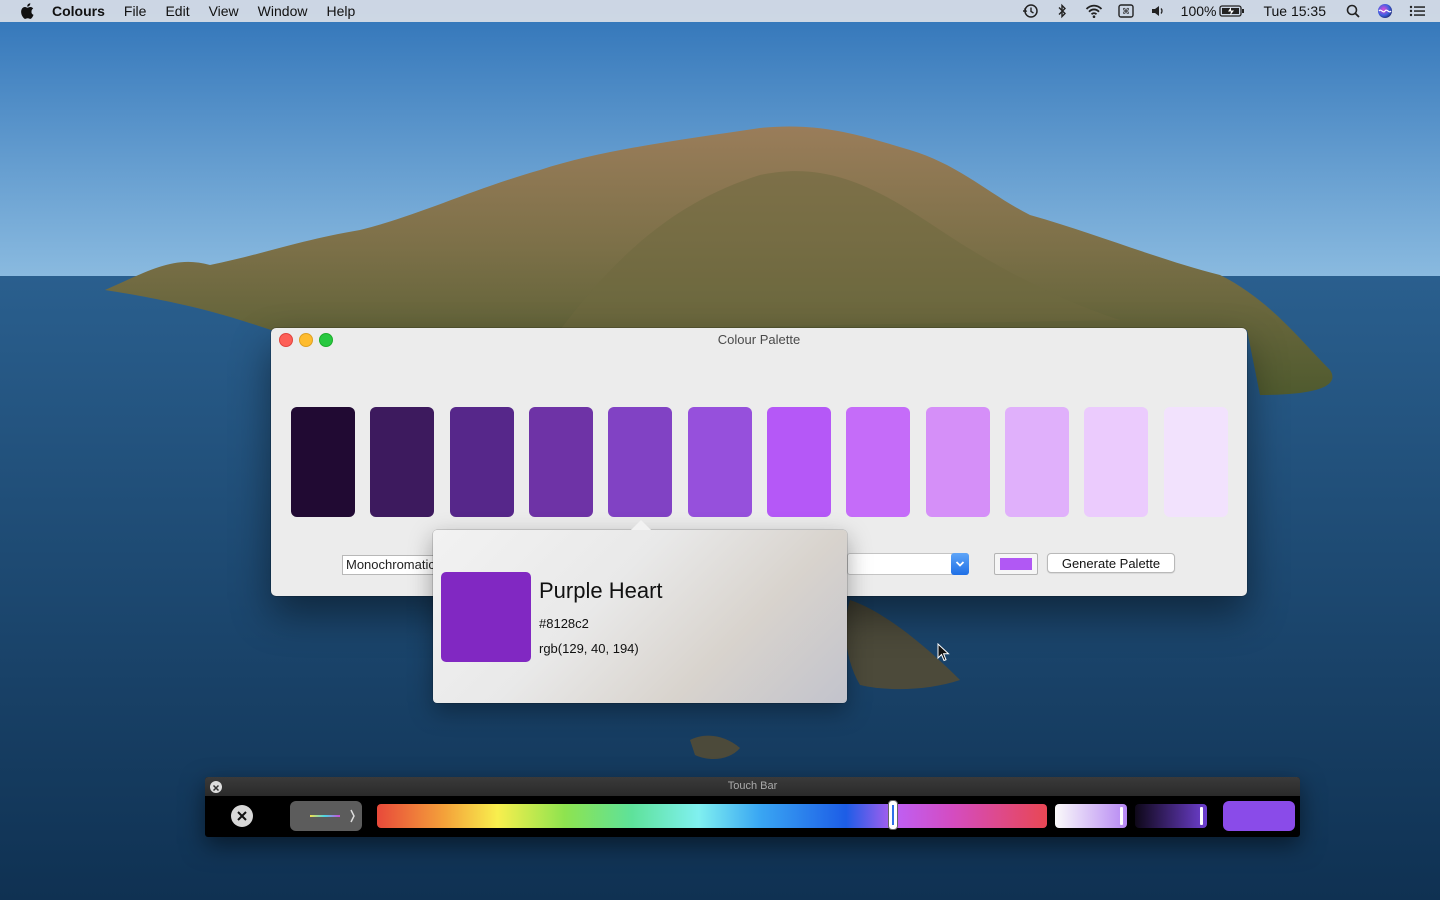 This screenshot has width=1440, height=900. Describe the element at coordinates (1199, 11) in the screenshot. I see `battery-percent: 100%` at that location.